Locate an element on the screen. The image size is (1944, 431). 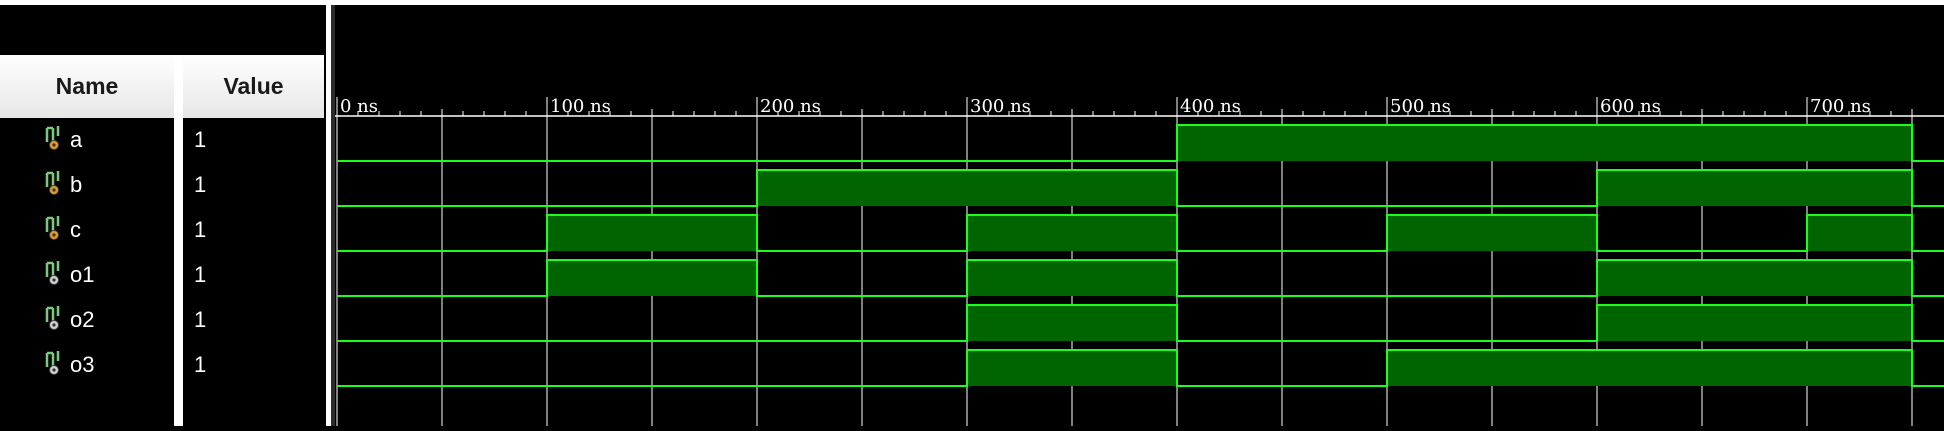
signal-name: o1 is located at coordinates (82, 274).